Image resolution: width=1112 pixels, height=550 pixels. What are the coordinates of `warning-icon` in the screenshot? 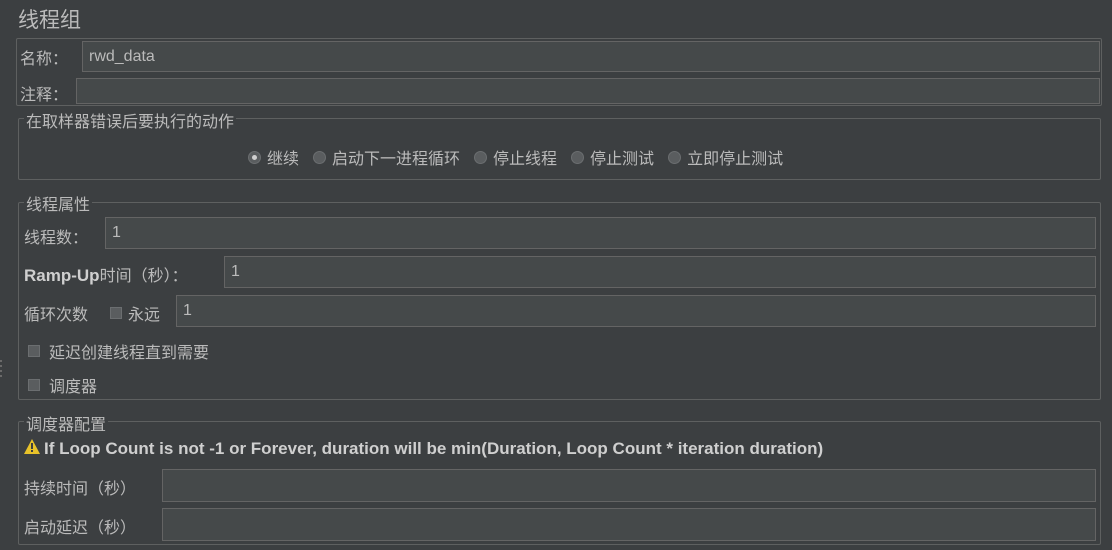 It's located at (32, 449).